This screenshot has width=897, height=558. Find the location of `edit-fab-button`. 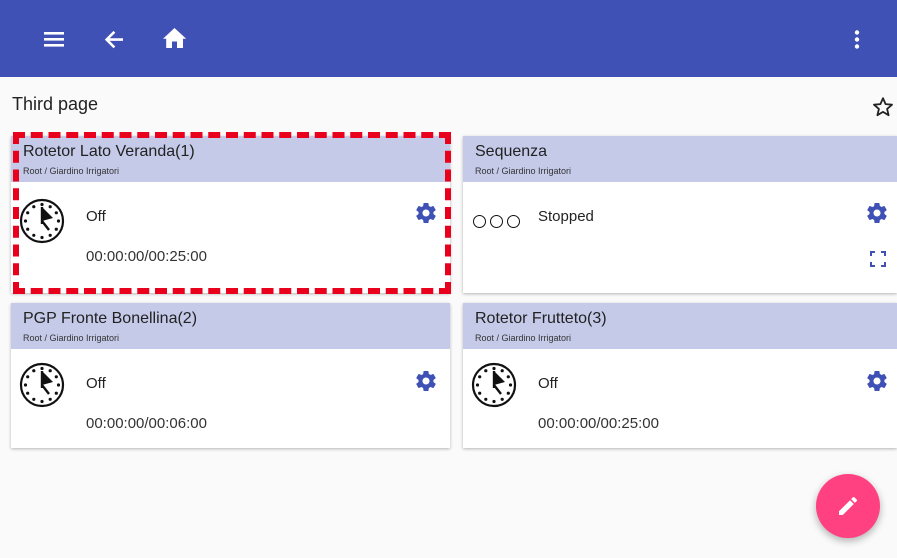

edit-fab-button is located at coordinates (848, 506).